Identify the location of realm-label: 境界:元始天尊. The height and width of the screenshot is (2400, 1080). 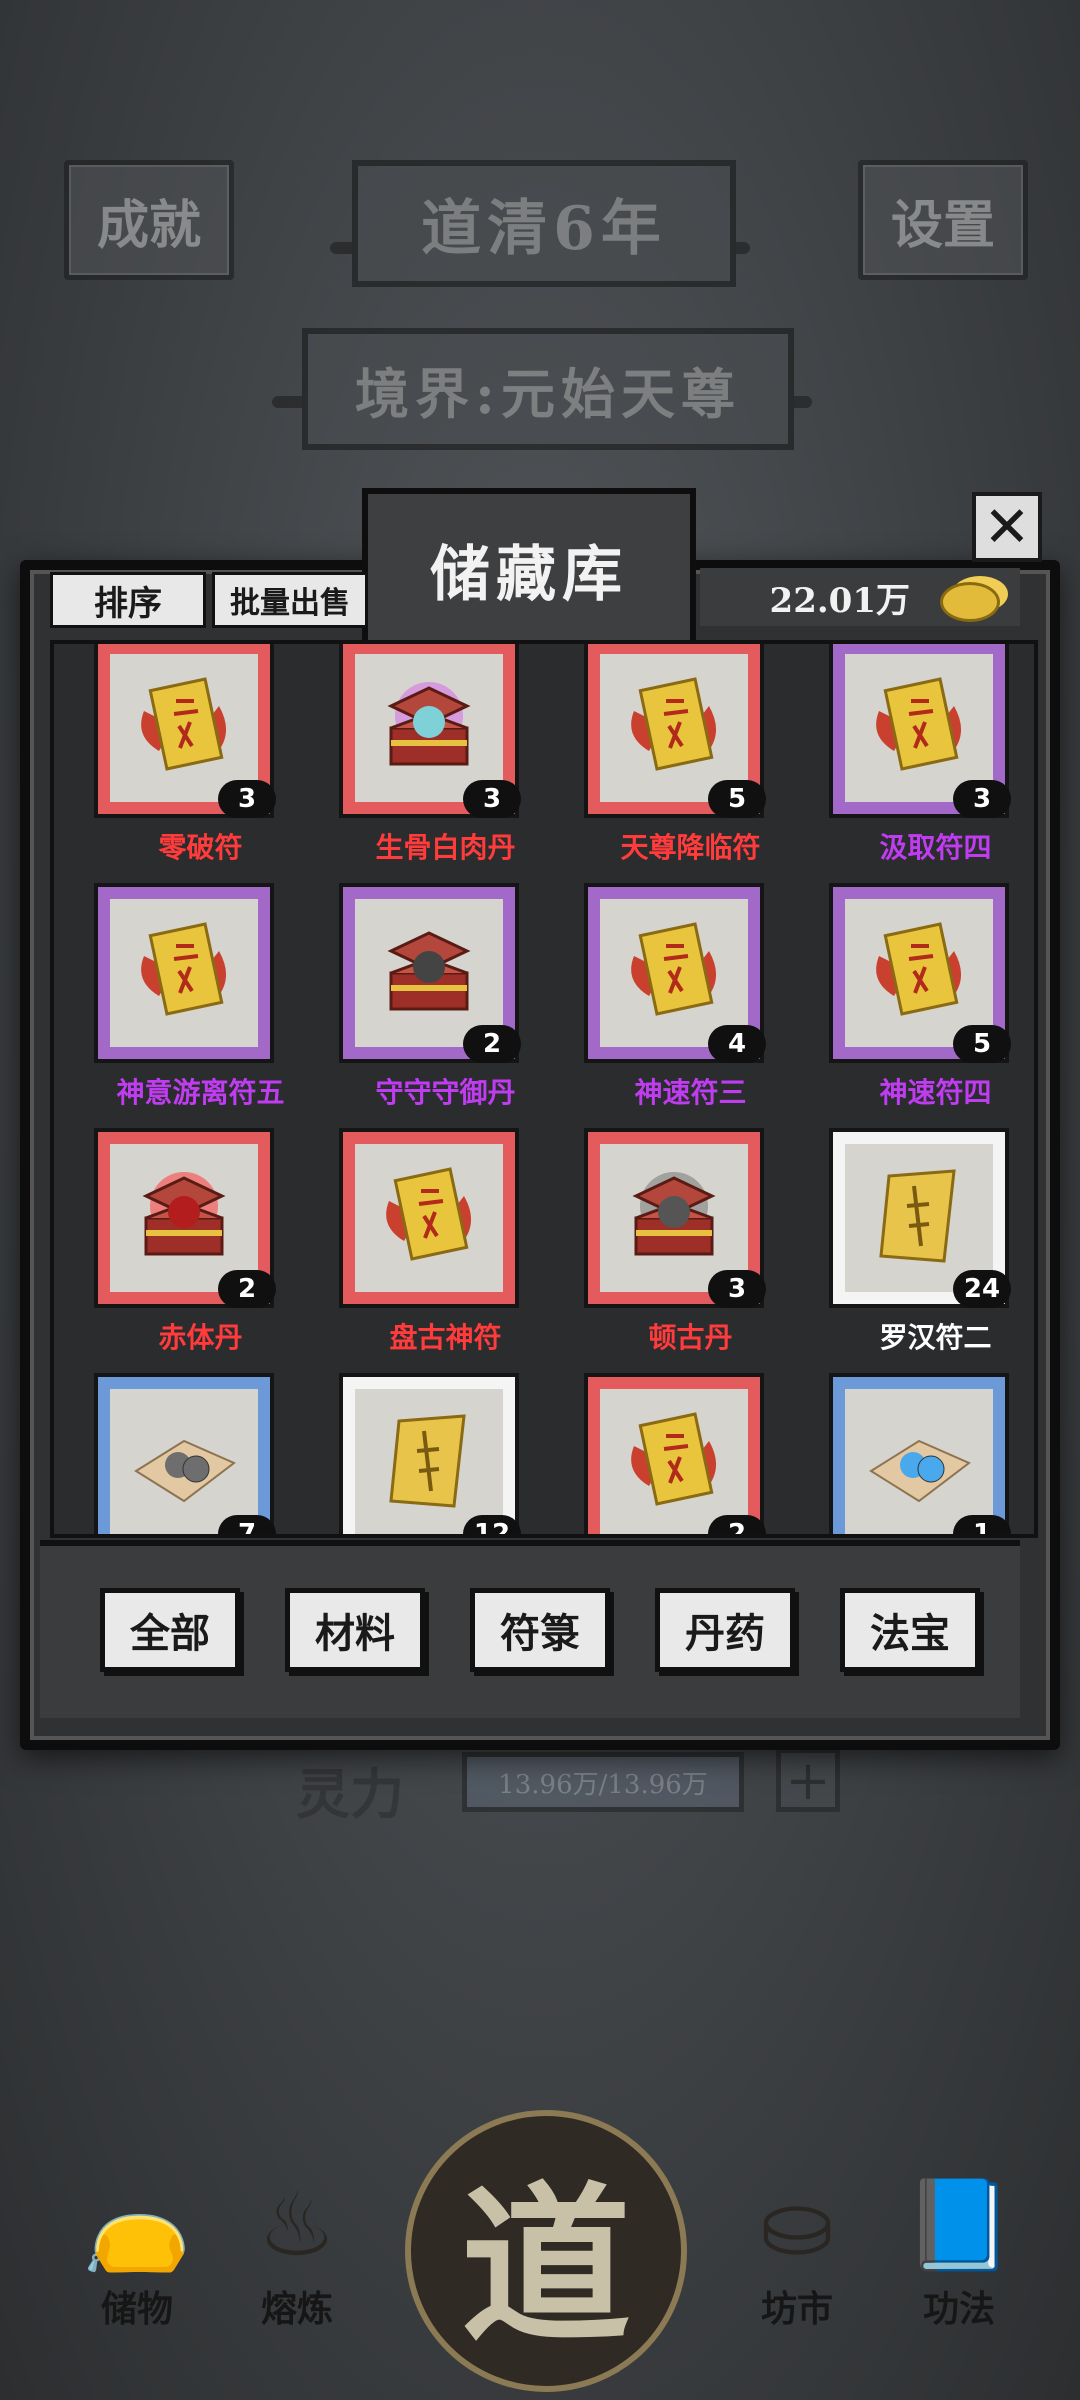
(548, 393).